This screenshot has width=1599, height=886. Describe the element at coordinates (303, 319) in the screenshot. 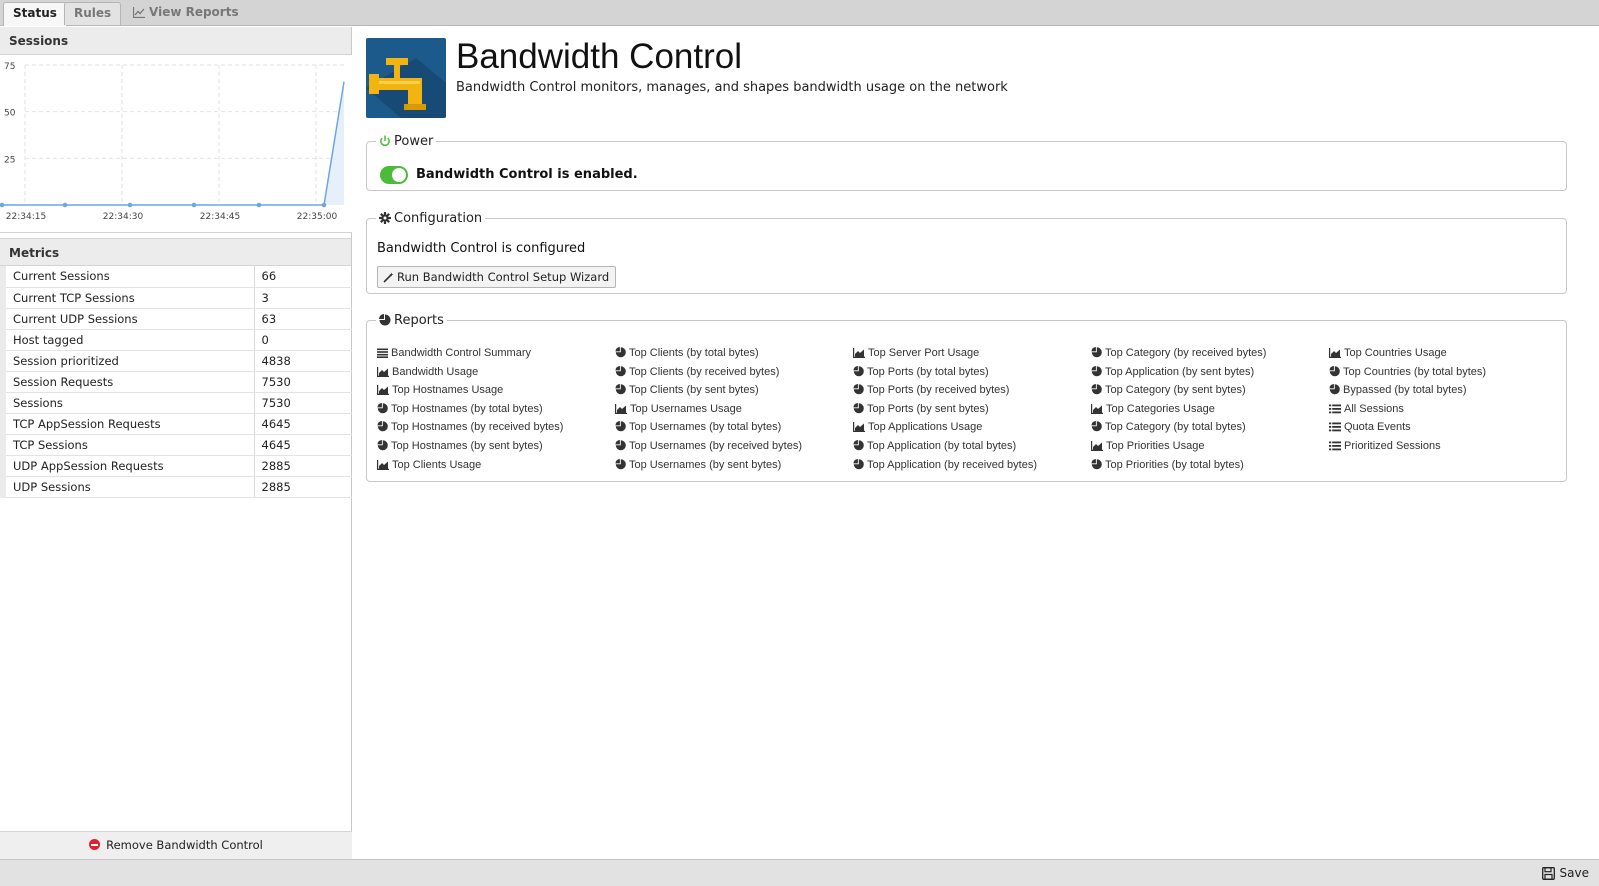

I see `metric-value: 63` at that location.